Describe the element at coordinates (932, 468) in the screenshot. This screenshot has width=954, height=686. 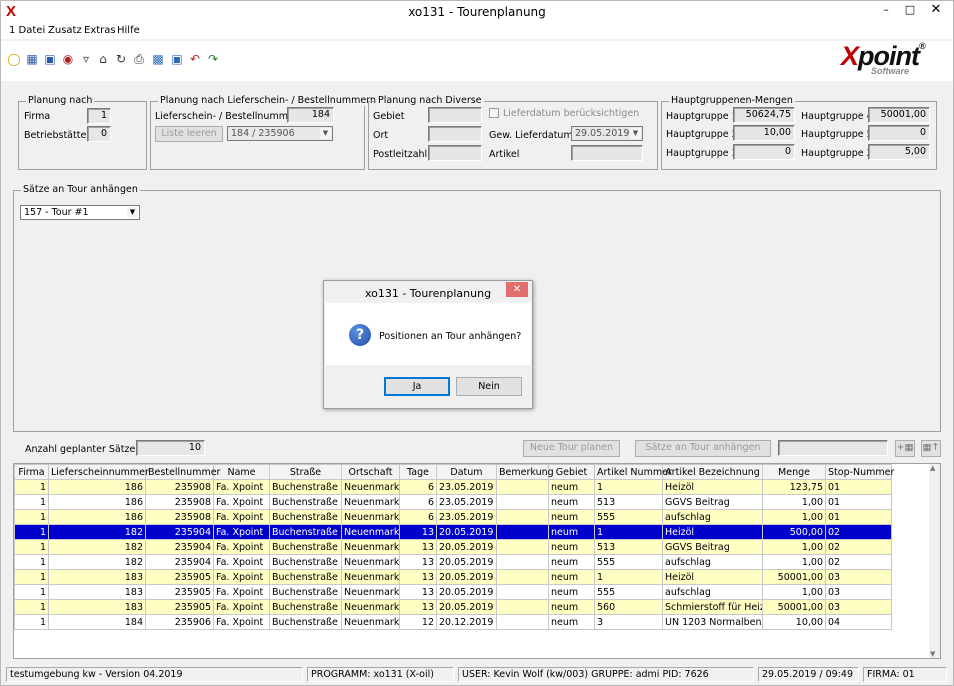
I see `scroll-up-icon: ▲` at that location.